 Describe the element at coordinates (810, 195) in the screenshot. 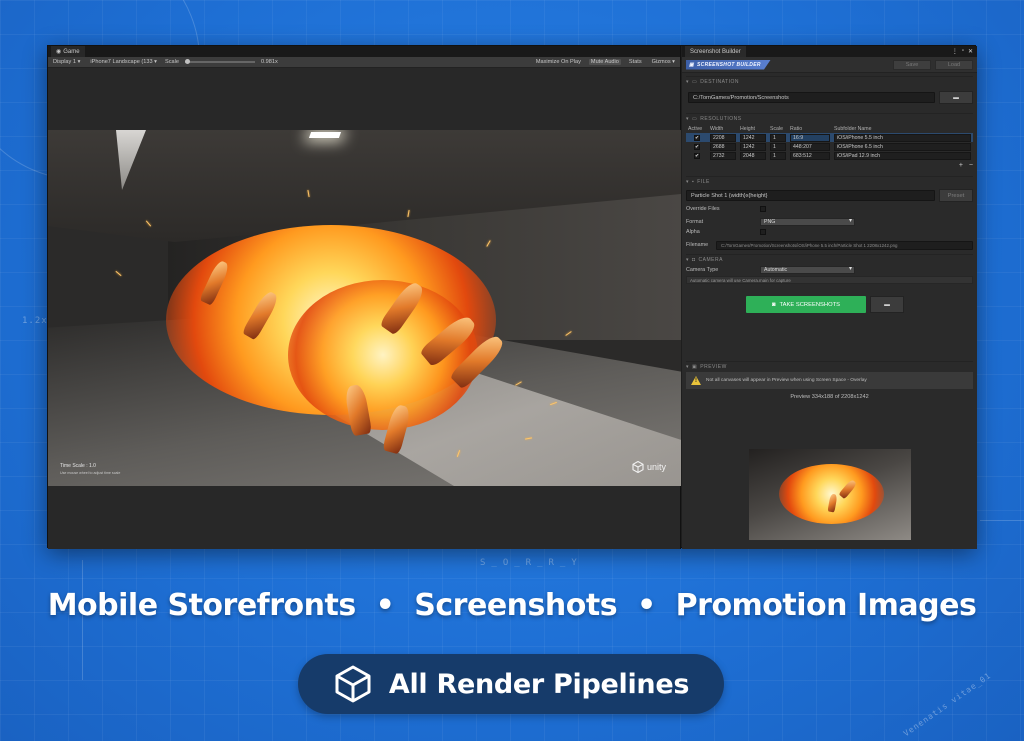

I see `file-name-template-field: Particle Shot 1 {width}x{height}` at that location.